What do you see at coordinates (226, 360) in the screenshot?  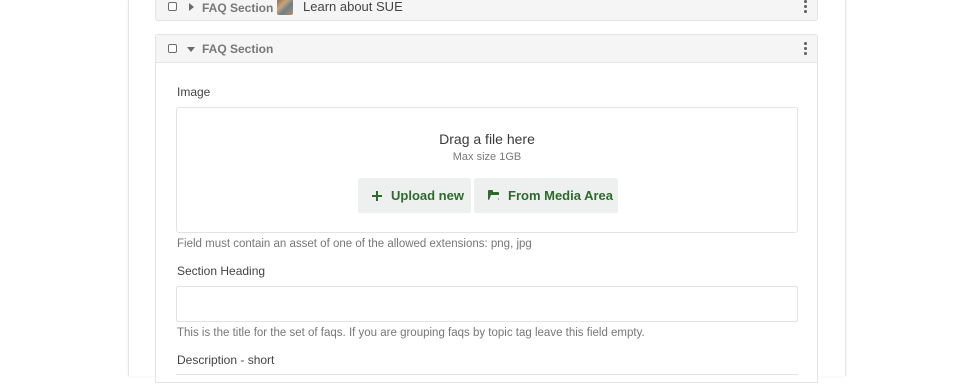 I see `description-short-label: Description - short` at bounding box center [226, 360].